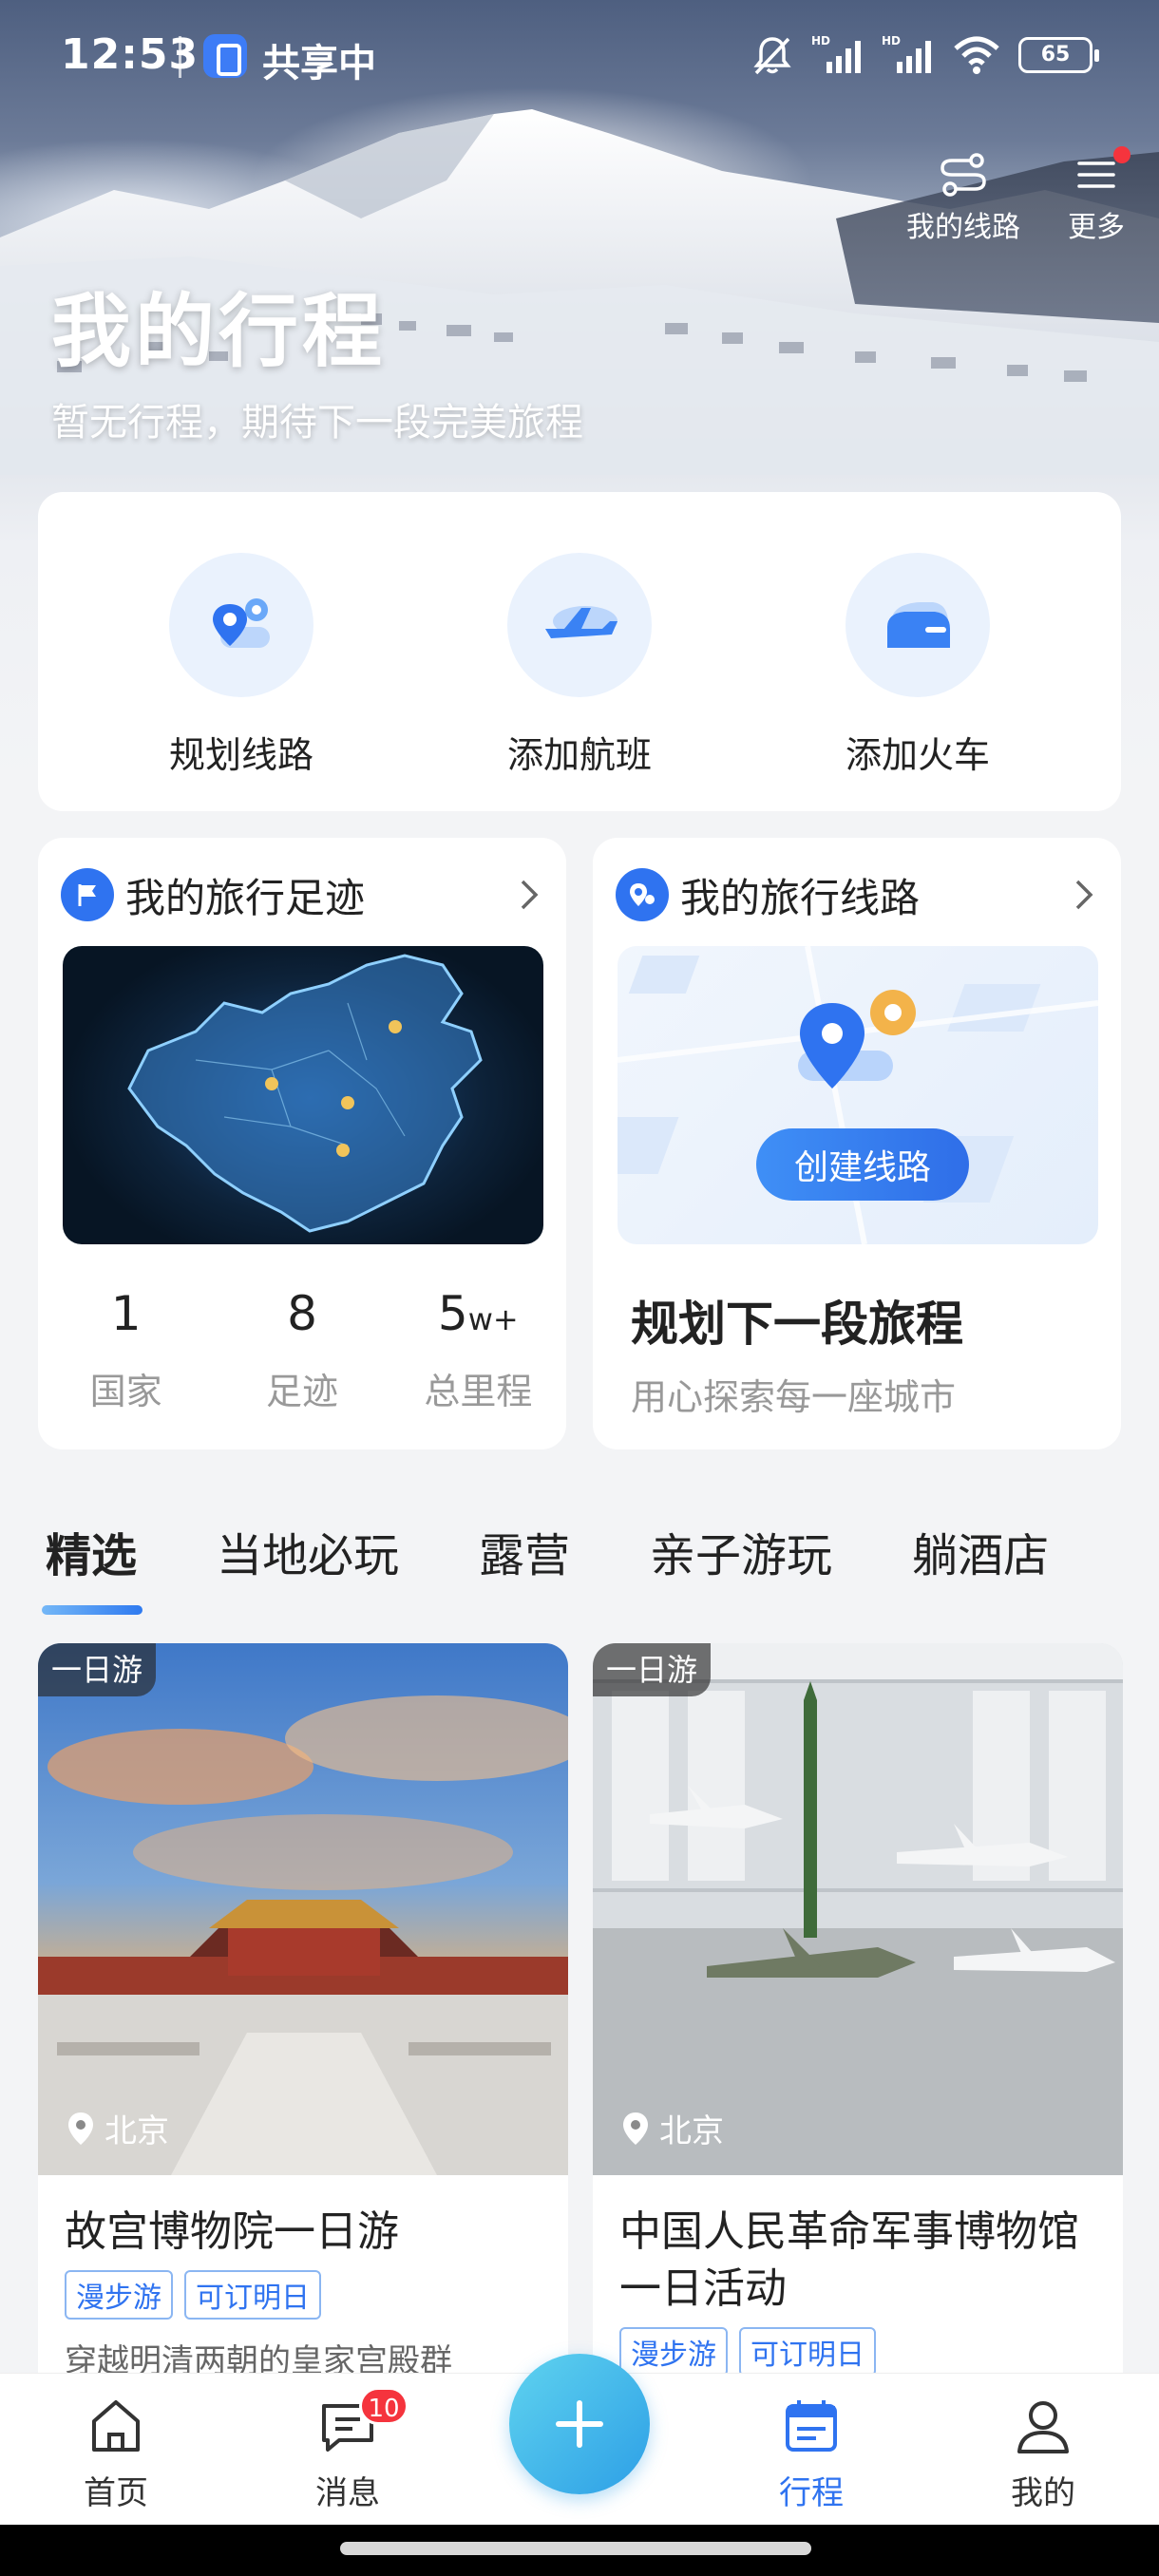 The width and height of the screenshot is (1159, 2576). What do you see at coordinates (575, 2548) in the screenshot?
I see `home-indicator` at bounding box center [575, 2548].